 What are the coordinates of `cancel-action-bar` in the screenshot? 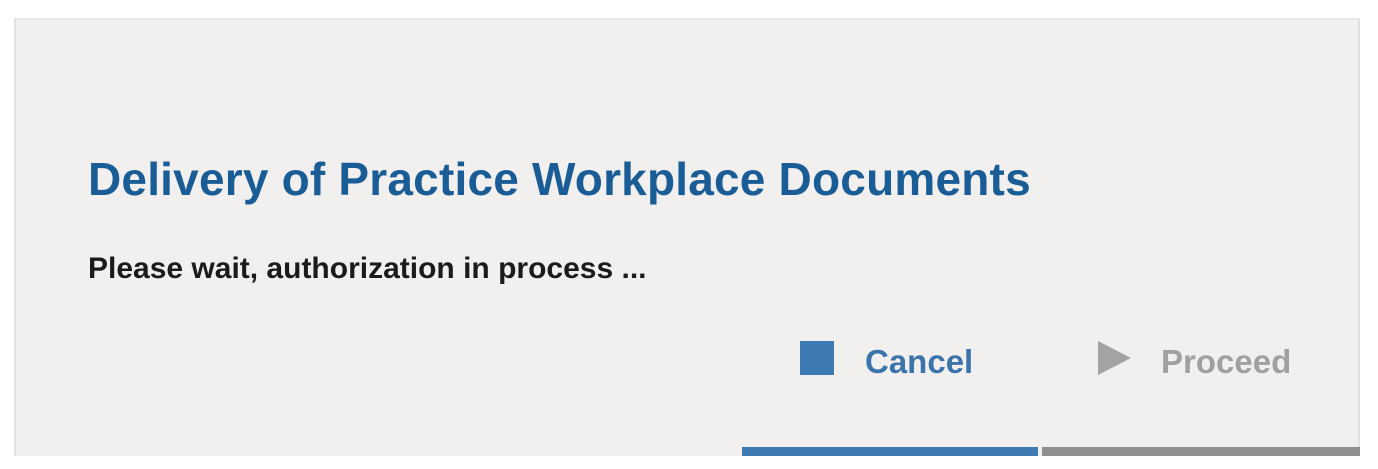 It's located at (890, 451).